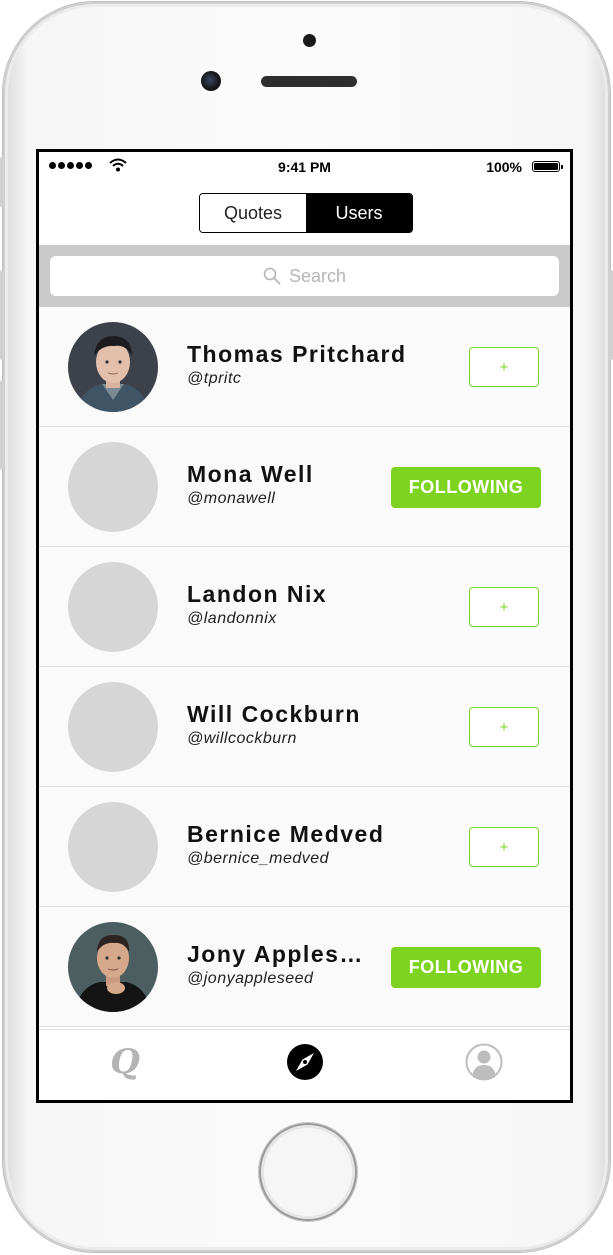  Describe the element at coordinates (258, 858) in the screenshot. I see `user-handle: @bernice_medved` at that location.